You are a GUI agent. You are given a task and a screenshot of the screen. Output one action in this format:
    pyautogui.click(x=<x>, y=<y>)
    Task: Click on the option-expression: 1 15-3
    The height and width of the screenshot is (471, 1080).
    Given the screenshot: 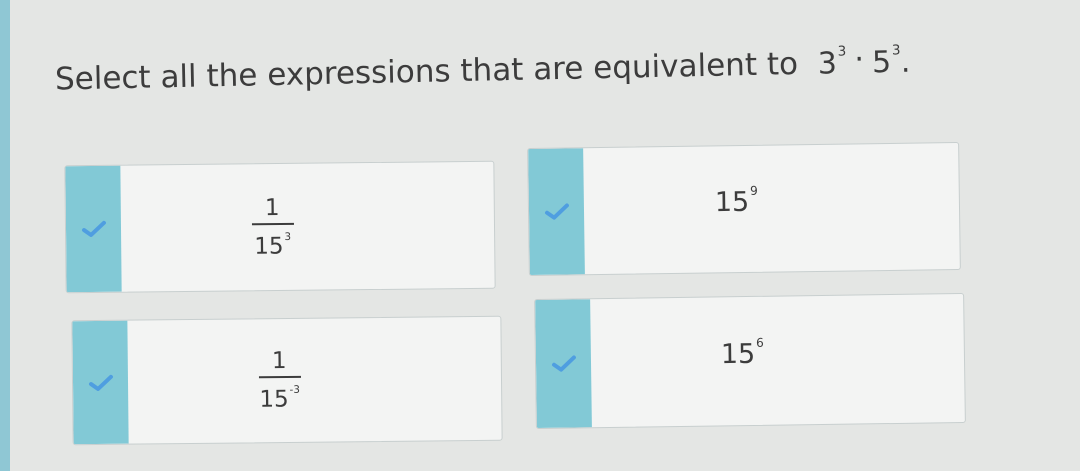 What is the action you would take?
    pyautogui.click(x=314, y=380)
    